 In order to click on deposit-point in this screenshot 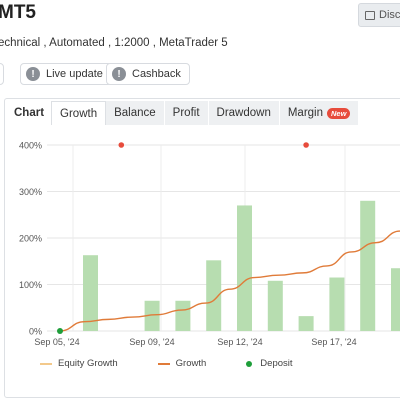, I will do `click(60, 331)`.